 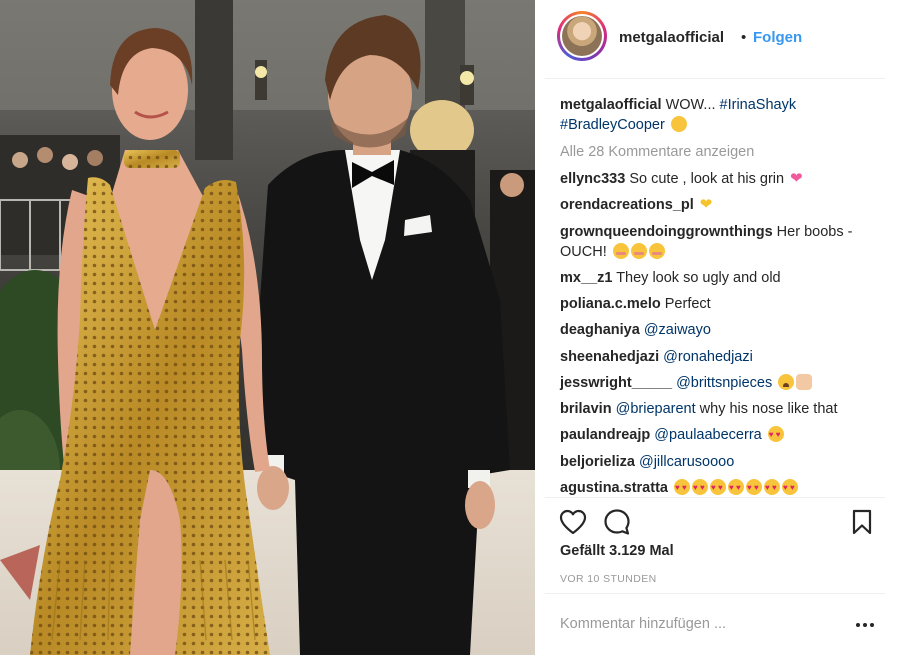 I want to click on likes-count: Gefällt 3.129 Mal, so click(x=617, y=551).